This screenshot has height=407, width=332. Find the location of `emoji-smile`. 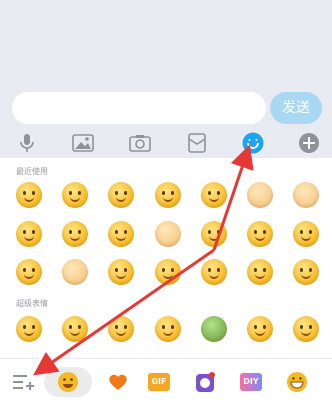

emoji-smile is located at coordinates (75, 195).